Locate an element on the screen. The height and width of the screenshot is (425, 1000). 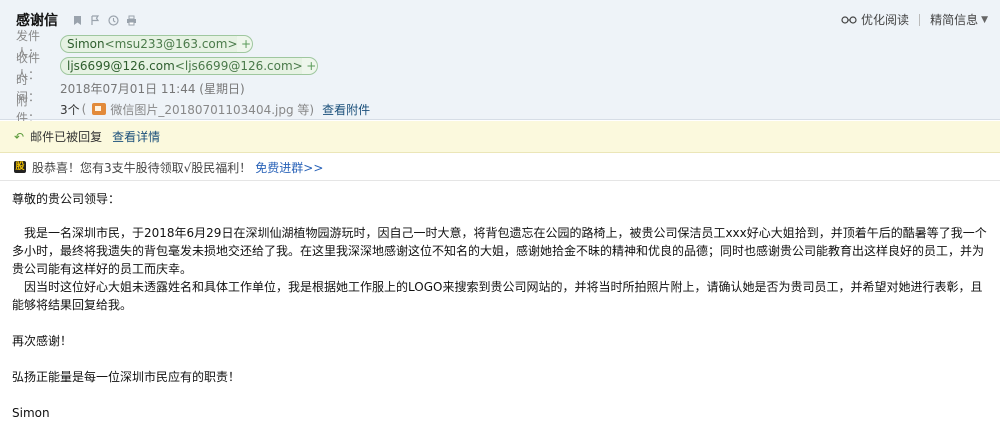
recipient-name: ljs6699@126.com is located at coordinates (121, 66).